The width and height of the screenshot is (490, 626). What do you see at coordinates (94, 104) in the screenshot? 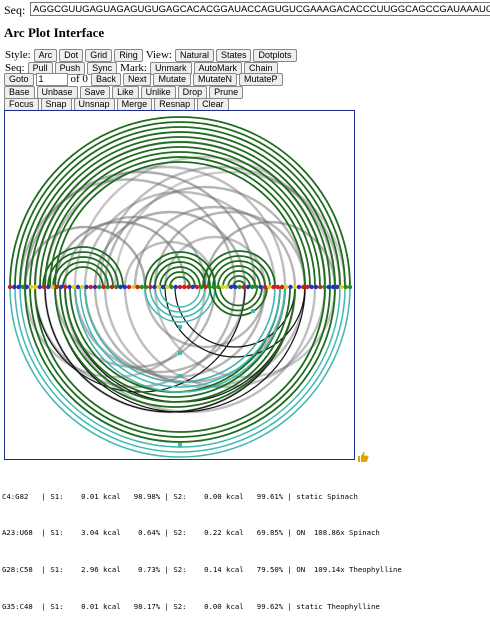
I see `unsnap-button: Unsnap` at bounding box center [94, 104].